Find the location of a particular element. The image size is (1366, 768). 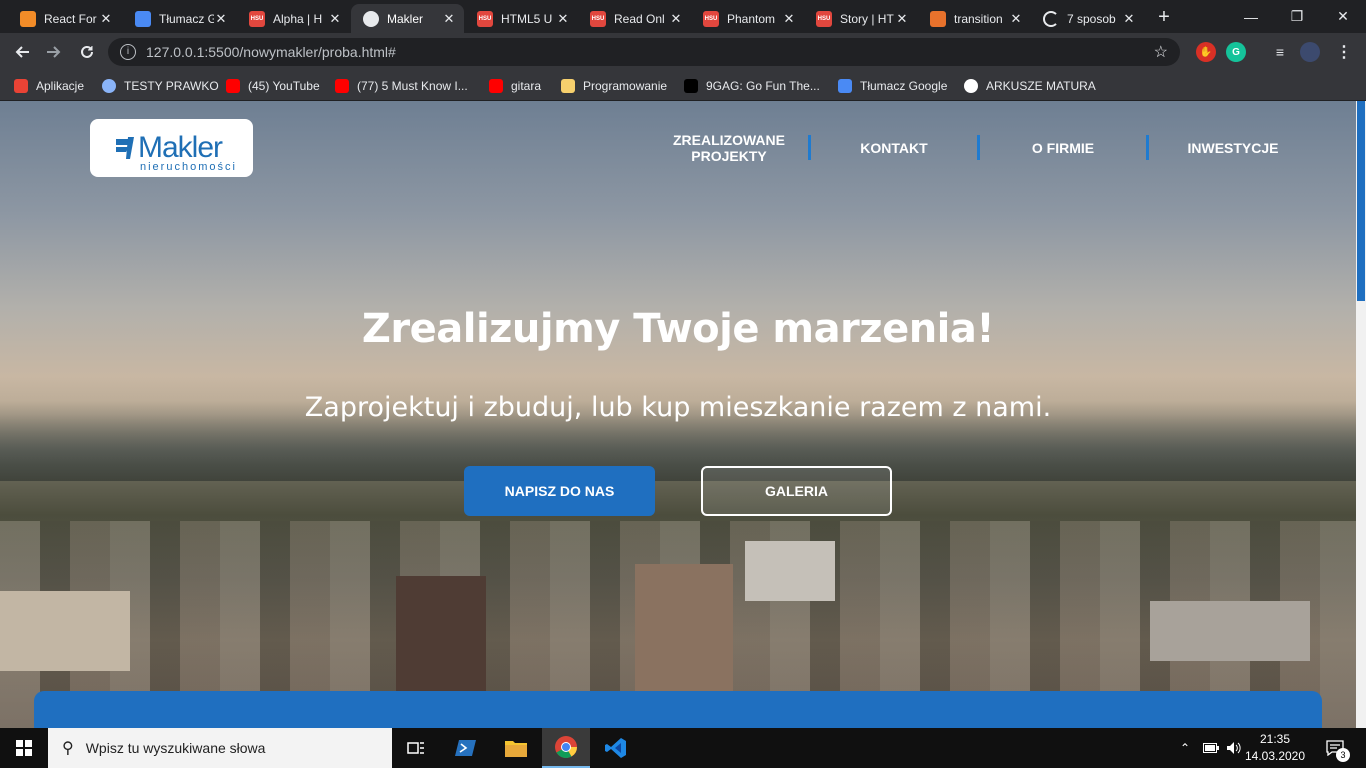

bookmark-label: Aplikacje is located at coordinates (60, 86).